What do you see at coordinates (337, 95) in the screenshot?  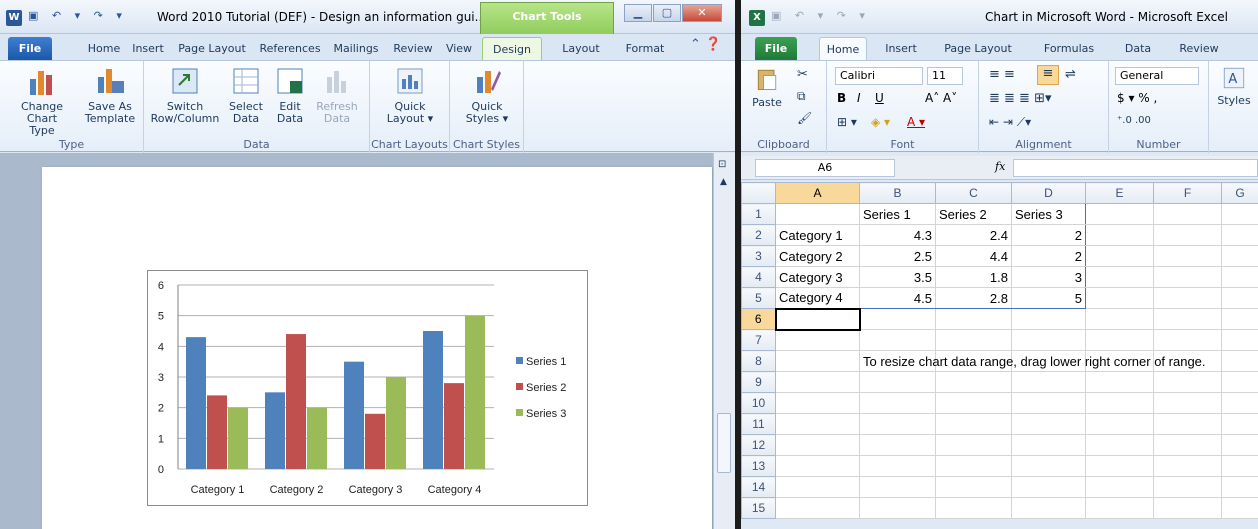 I see `refresh-data-button: Refresh Data` at bounding box center [337, 95].